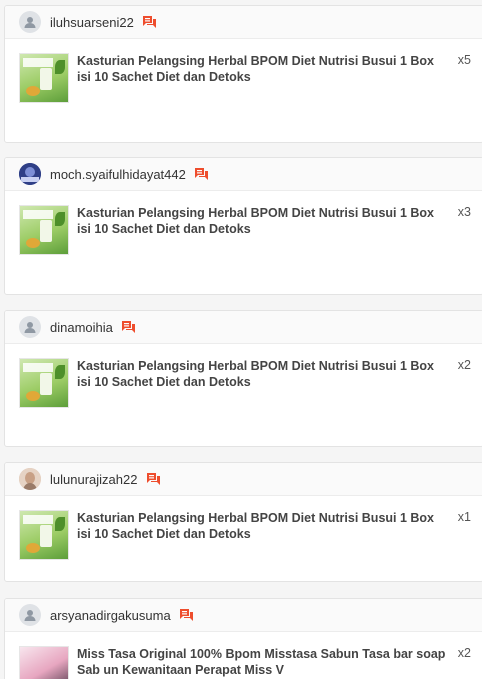  I want to click on buyer-username: dinamoihia, so click(81, 327).